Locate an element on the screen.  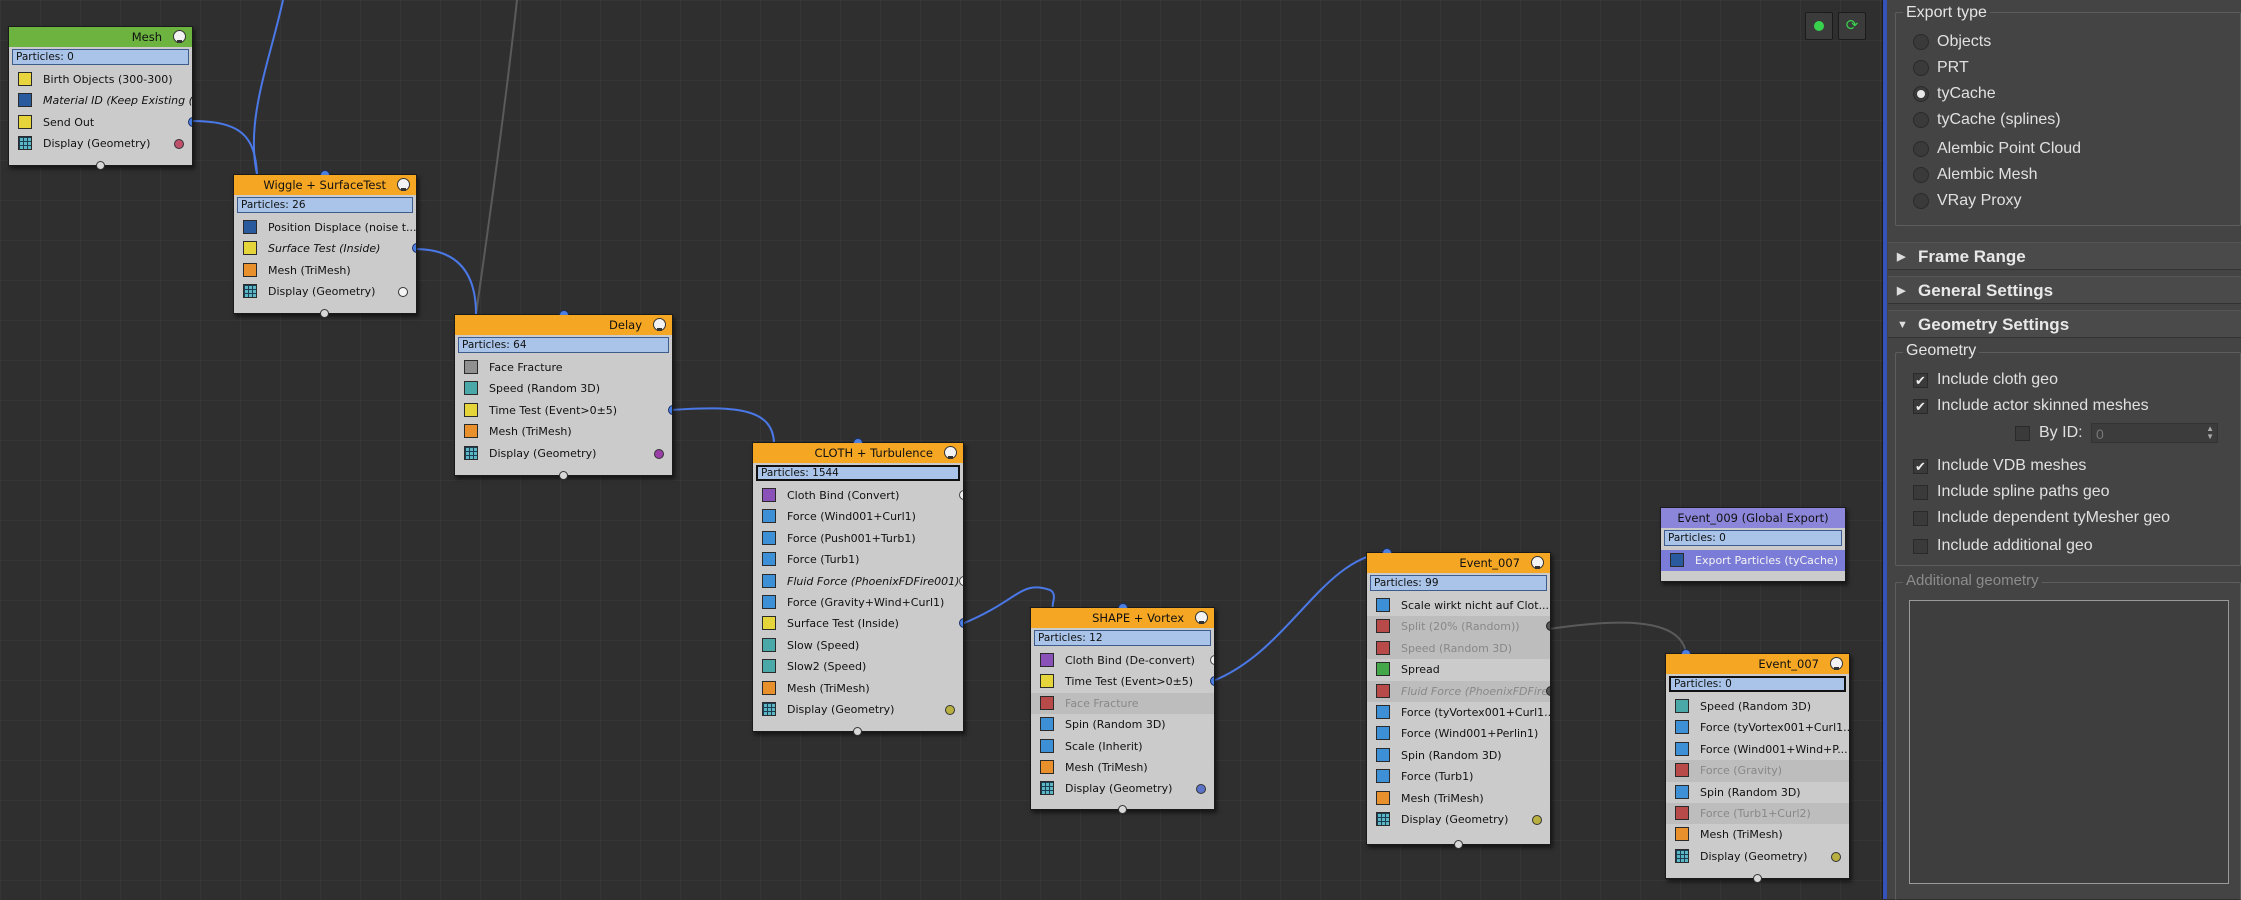
node-header: Event_009 (Global Export) is located at coordinates (1753, 518).